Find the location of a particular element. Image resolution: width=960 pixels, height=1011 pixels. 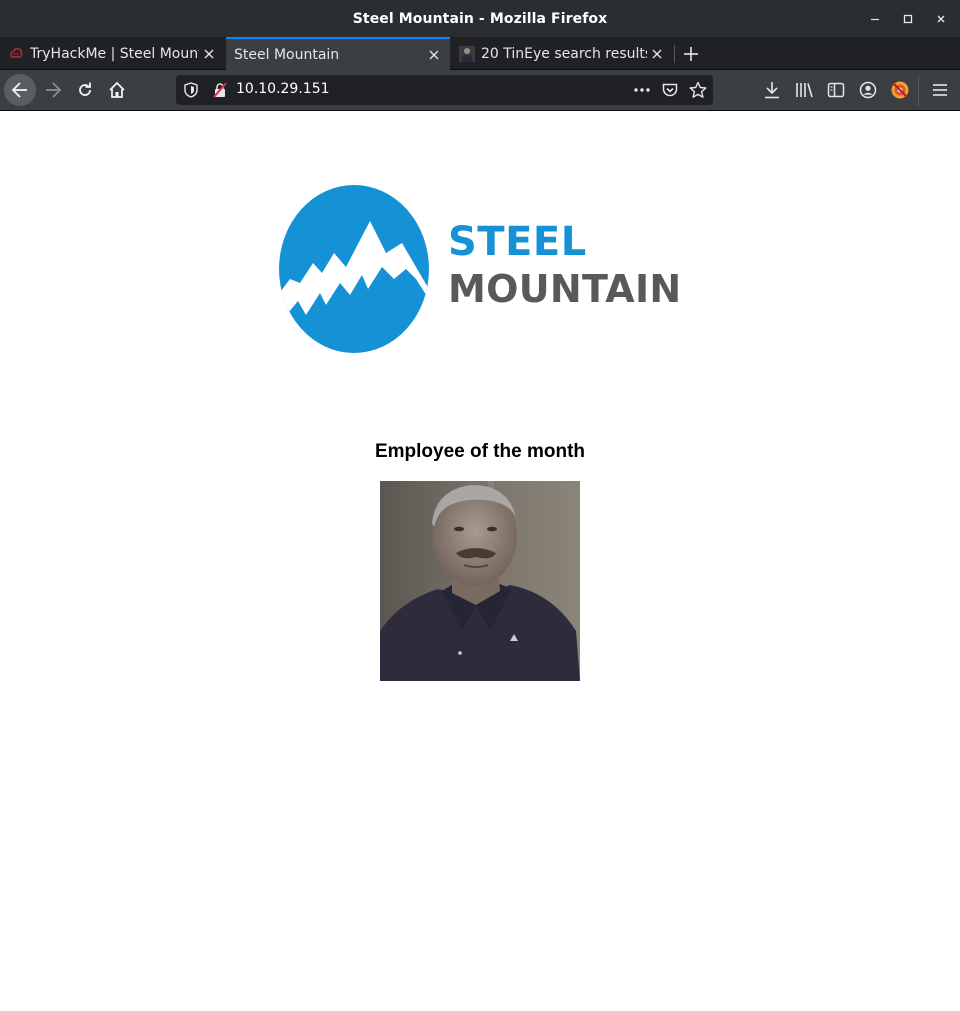

maximize-icon is located at coordinates (908, 18).